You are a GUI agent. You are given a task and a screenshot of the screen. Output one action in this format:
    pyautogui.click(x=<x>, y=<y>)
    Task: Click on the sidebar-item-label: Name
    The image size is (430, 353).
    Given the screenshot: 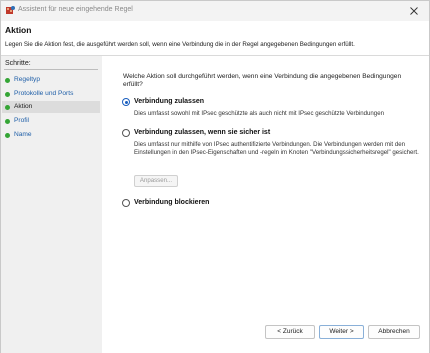 What is the action you would take?
    pyautogui.click(x=23, y=134)
    